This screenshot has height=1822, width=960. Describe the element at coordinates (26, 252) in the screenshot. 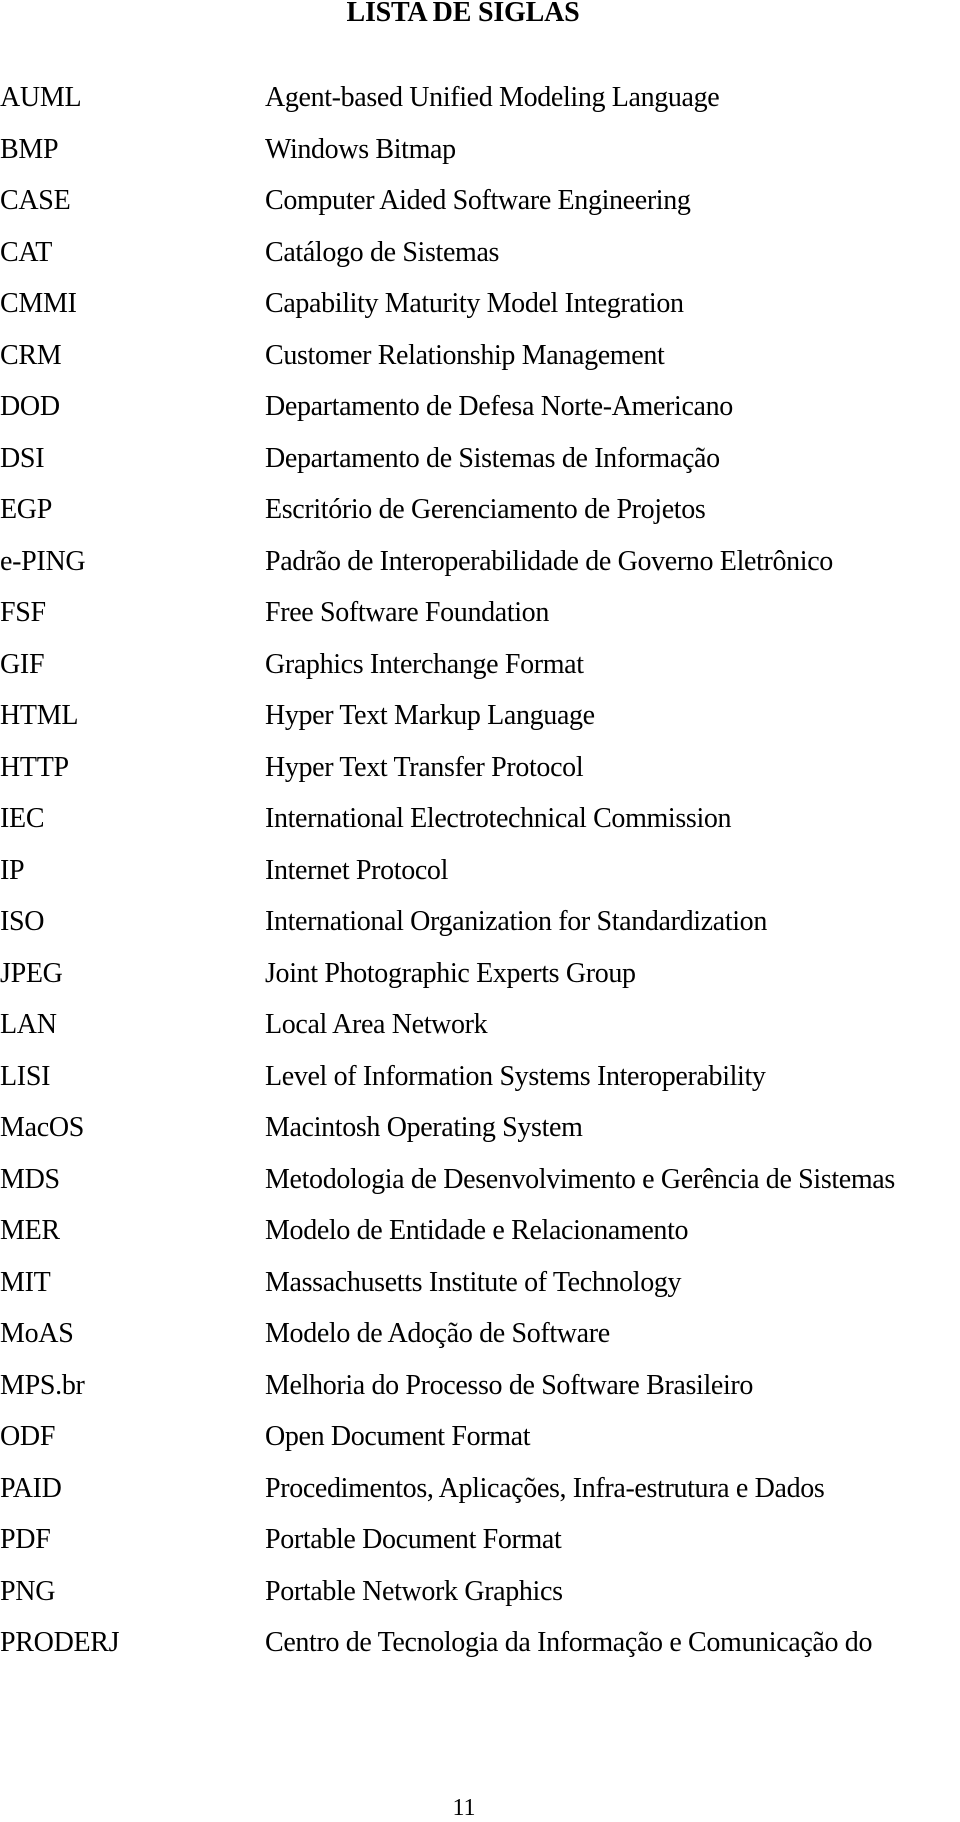

I see `acronym-code: CAT` at that location.